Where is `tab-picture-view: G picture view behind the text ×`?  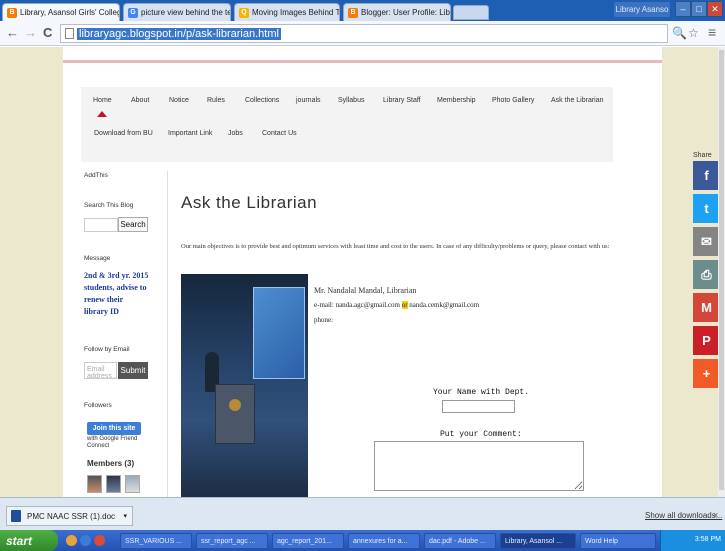
tab-picture-view: G picture view behind the text × is located at coordinates (177, 12).